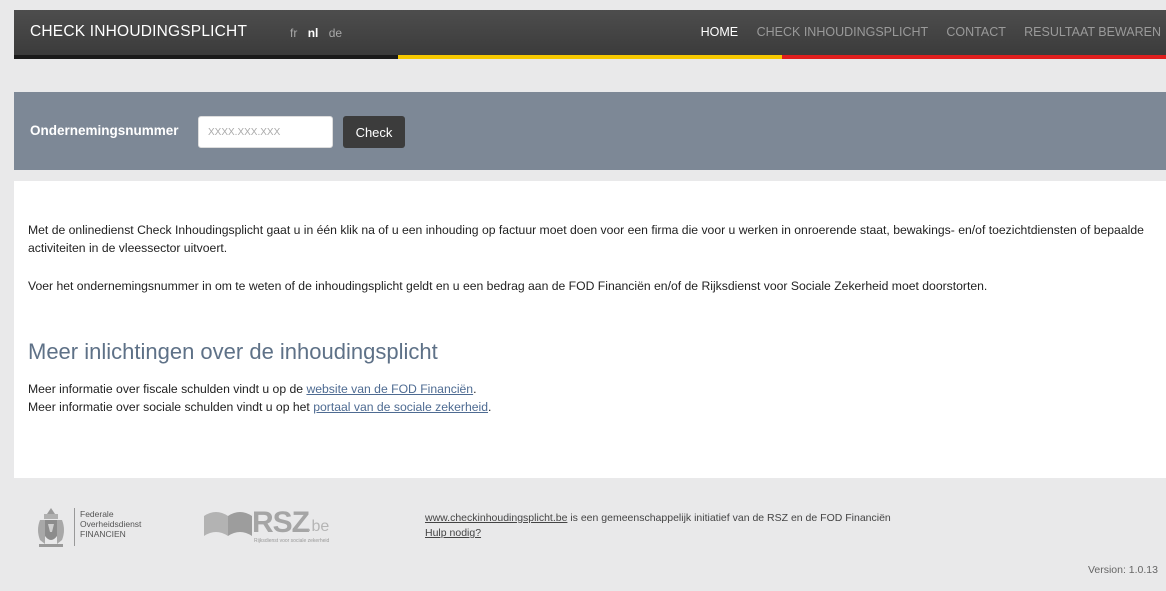  I want to click on fod-line-1: Federale, so click(97, 514).